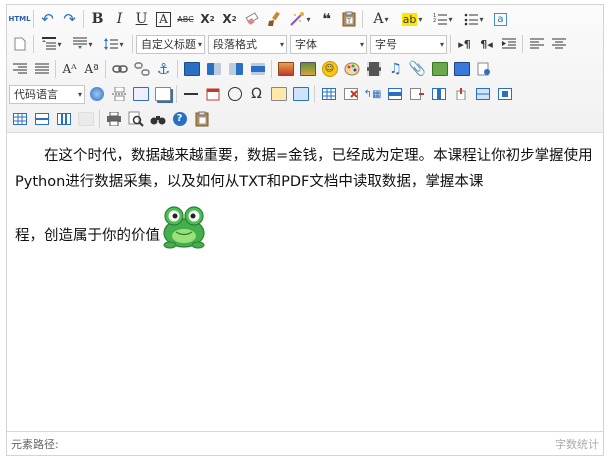 This screenshot has height=460, width=608. What do you see at coordinates (140, 94) in the screenshot?
I see `template-icon` at bounding box center [140, 94].